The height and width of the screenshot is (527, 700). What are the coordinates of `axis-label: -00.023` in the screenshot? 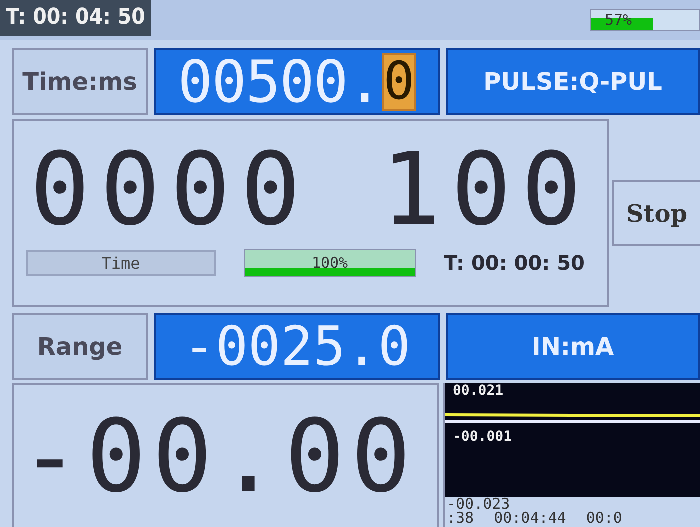 It's located at (478, 504).